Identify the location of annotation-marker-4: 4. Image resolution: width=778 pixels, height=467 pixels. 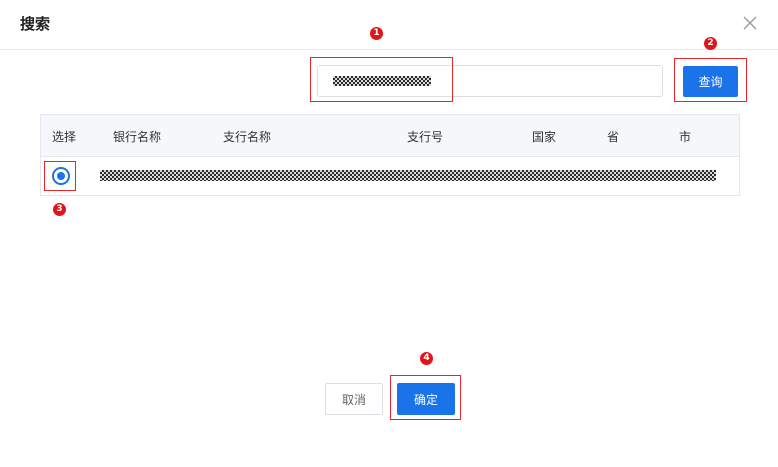
(426, 358).